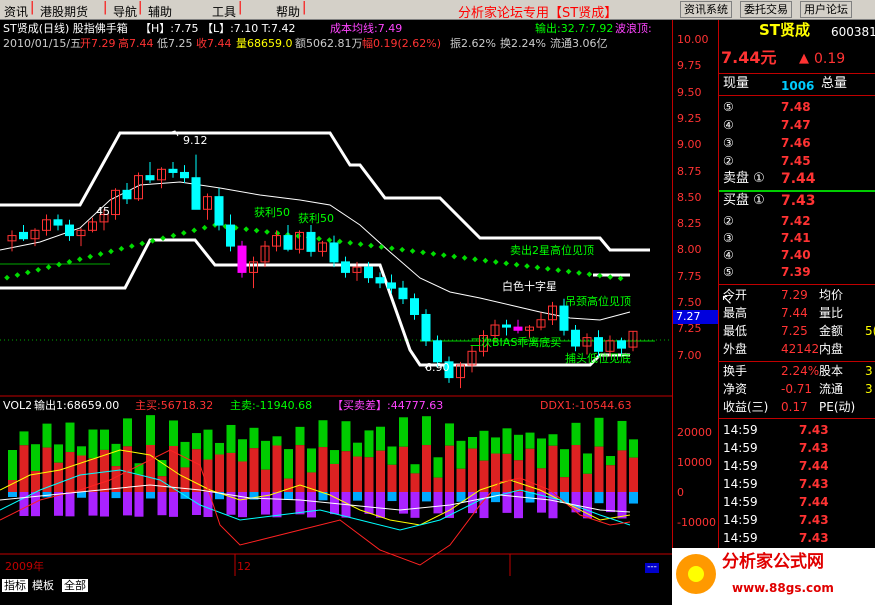  What do you see at coordinates (798, 179) in the screenshot?
I see `ask1: 7.44` at bounding box center [798, 179].